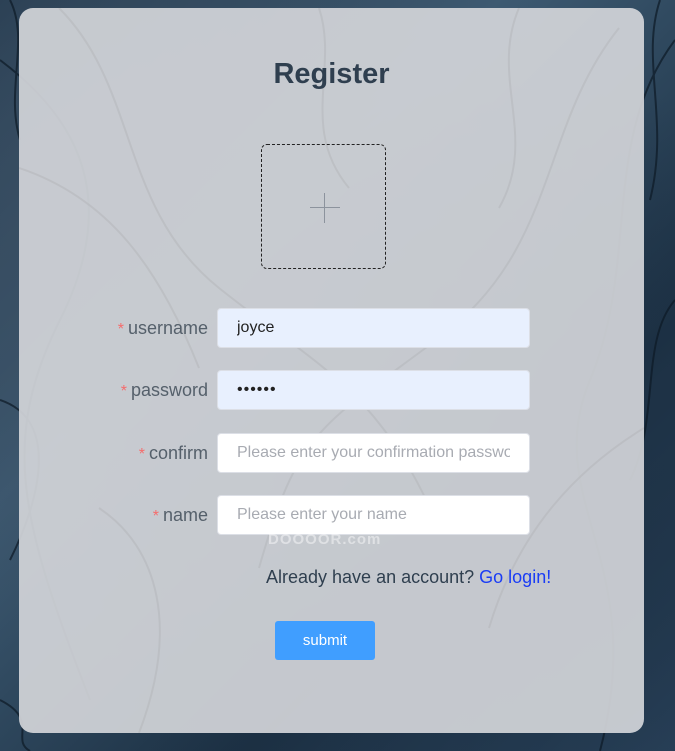 The width and height of the screenshot is (675, 751). I want to click on confirm-row: * confirm, so click(331, 453).